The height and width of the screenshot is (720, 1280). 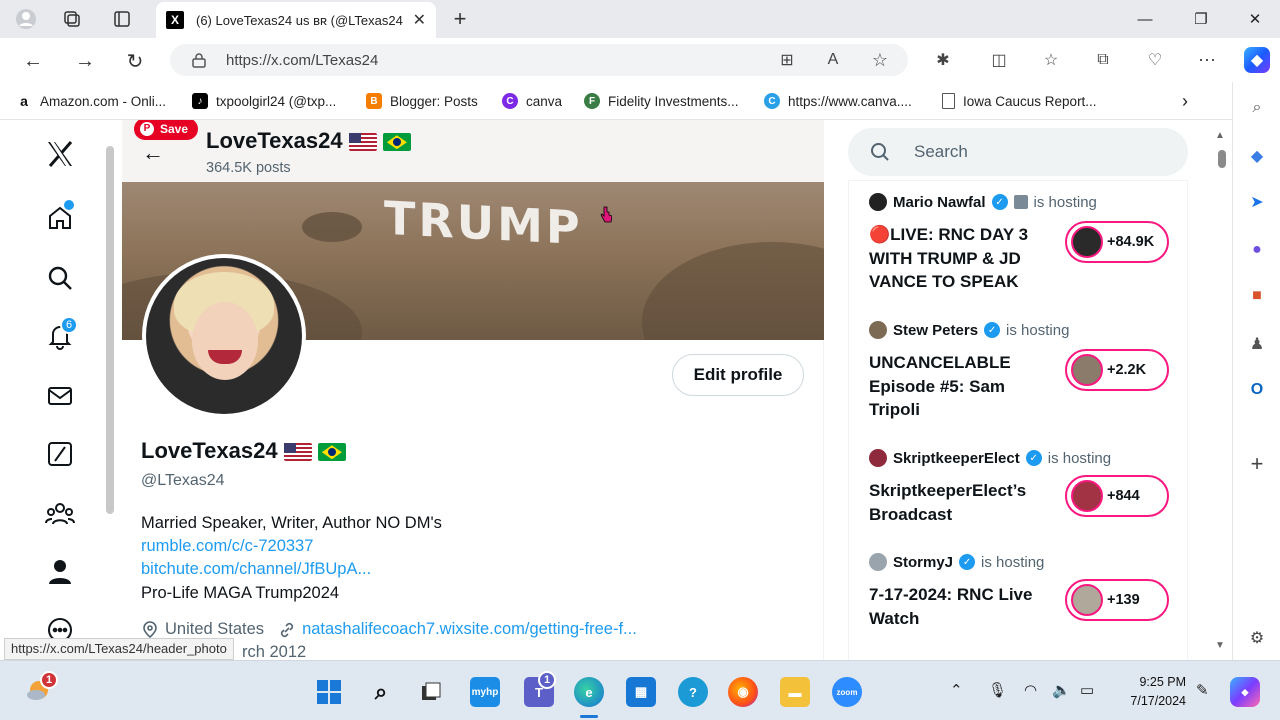 I want to click on sidebar-tag-icon: ◆, so click(x=1257, y=156).